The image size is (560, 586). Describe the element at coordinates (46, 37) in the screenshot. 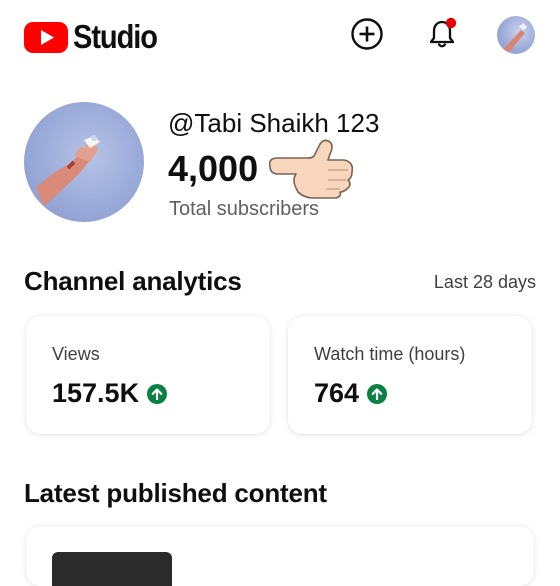

I see `youtube-play-icon` at that location.